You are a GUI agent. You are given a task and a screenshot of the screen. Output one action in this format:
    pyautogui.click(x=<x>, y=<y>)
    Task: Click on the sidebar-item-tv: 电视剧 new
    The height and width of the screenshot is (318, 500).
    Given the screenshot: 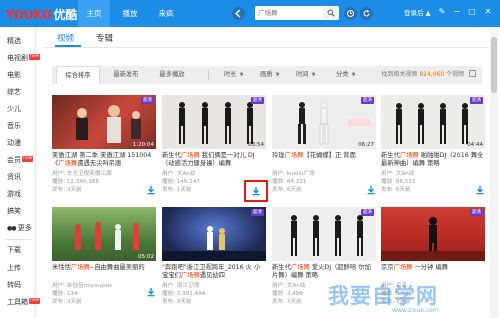 What is the action you would take?
    pyautogui.click(x=24, y=58)
    